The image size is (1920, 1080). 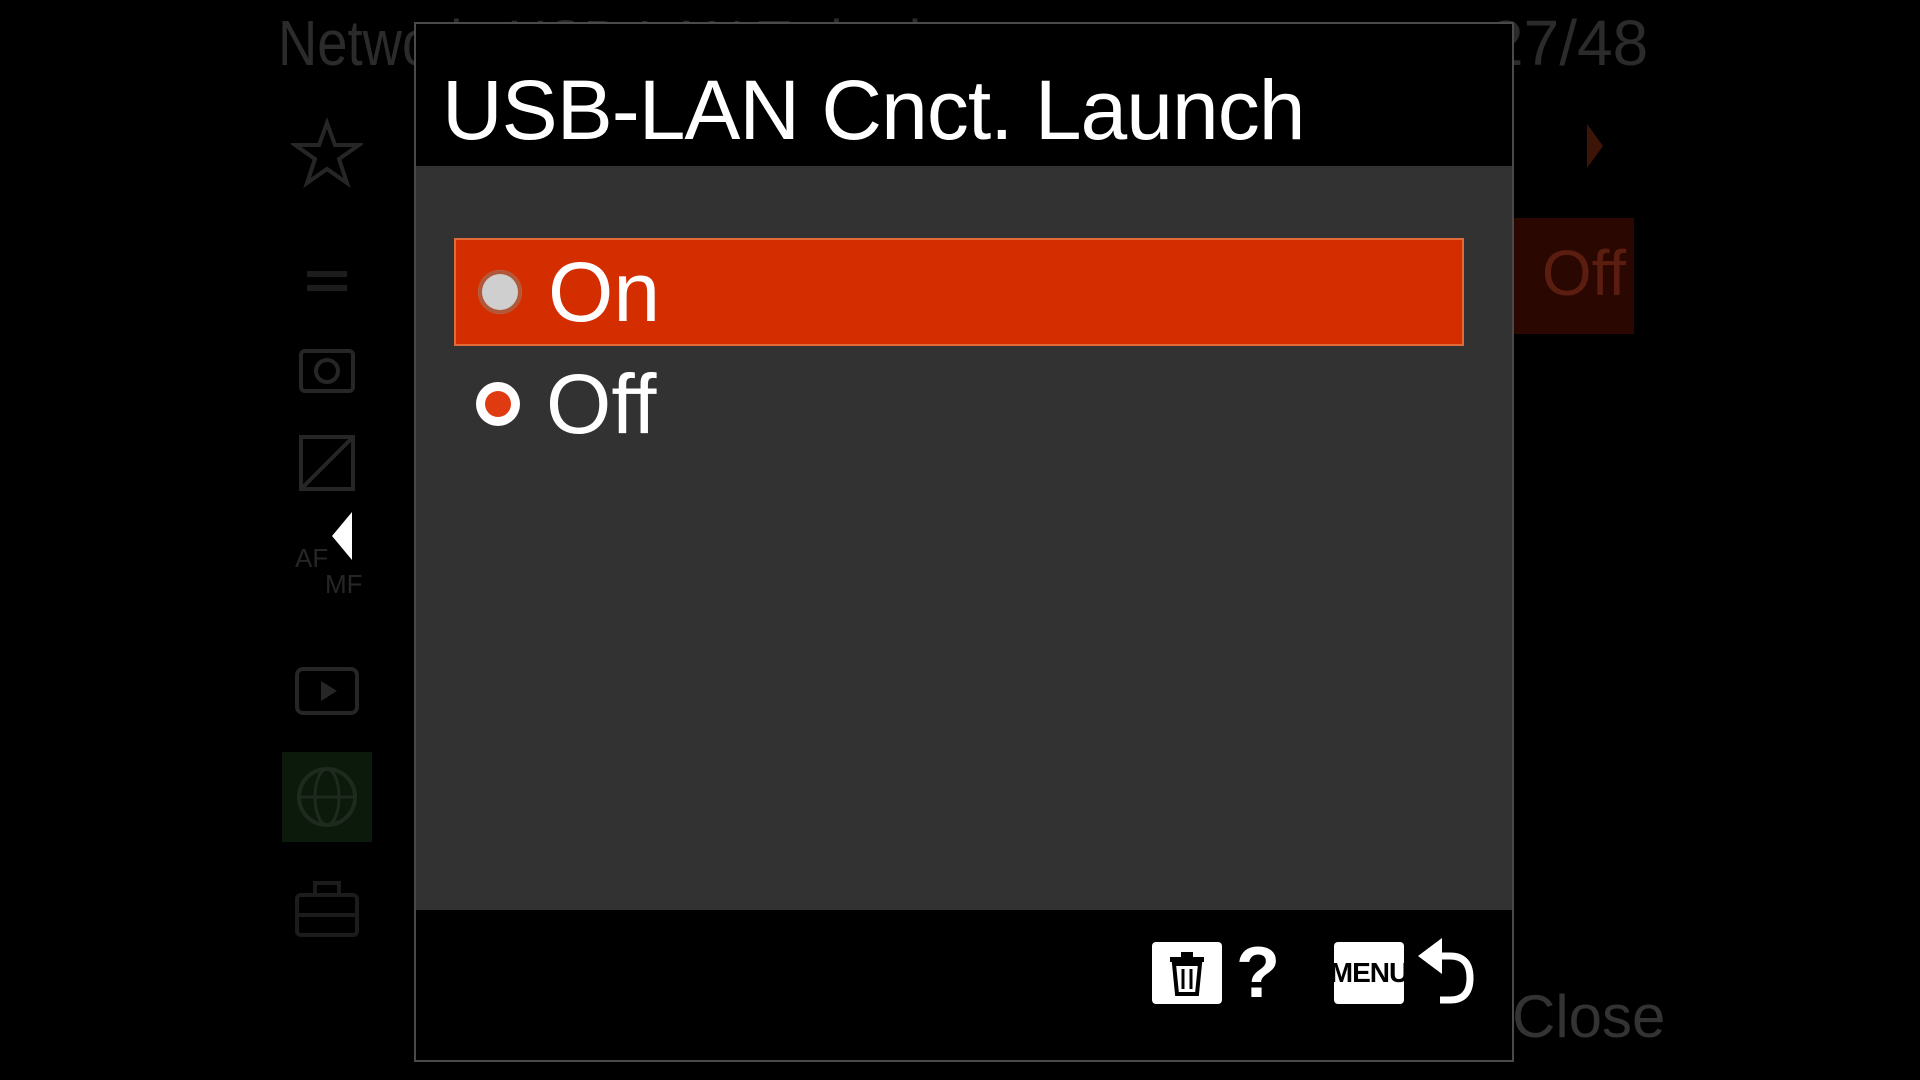 I want to click on camera-icon, so click(x=327, y=367).